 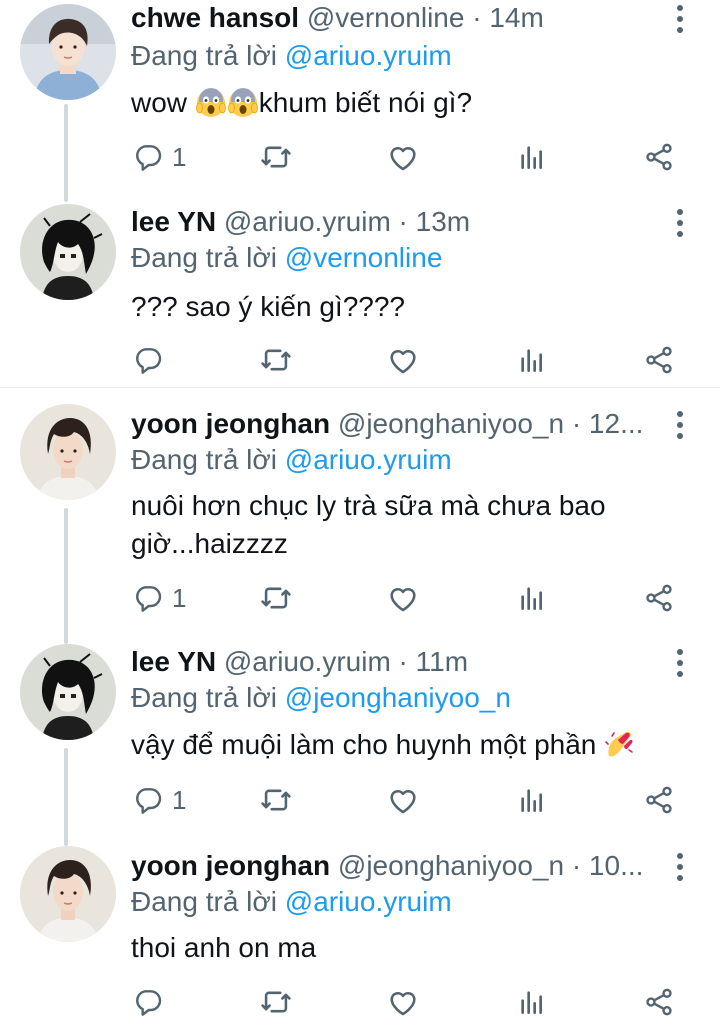 I want to click on handle-and-time: @ariuo.yruim · 11m, so click(x=346, y=661).